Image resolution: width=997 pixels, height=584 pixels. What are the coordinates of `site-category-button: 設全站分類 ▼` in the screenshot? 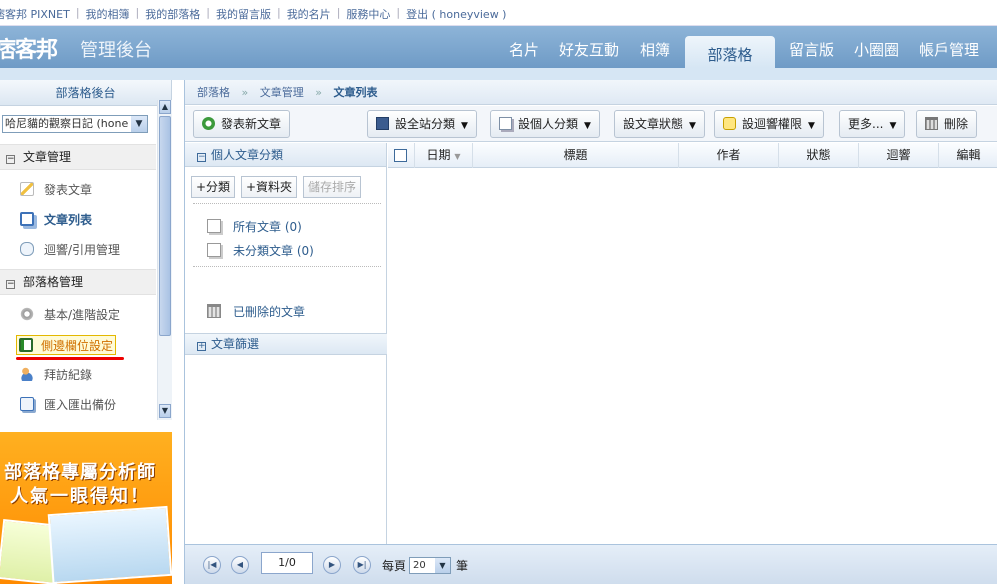 It's located at (422, 124).